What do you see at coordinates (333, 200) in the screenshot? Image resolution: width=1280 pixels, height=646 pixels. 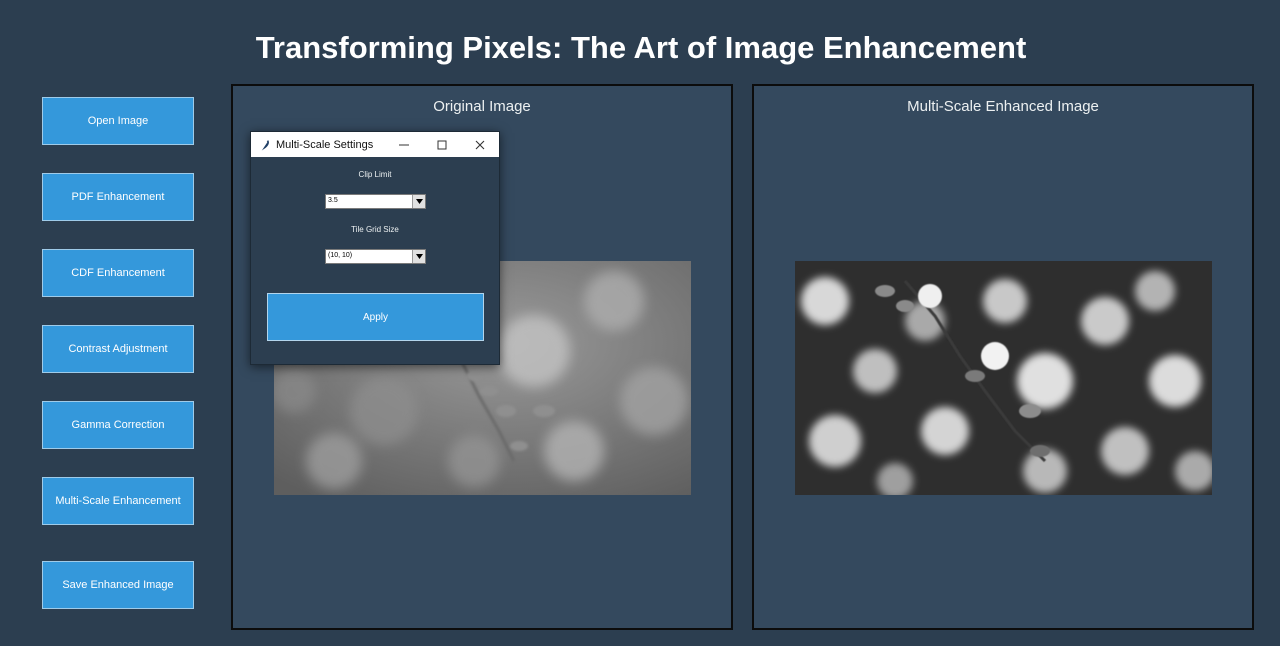 I see `clip-limit-value: 3.5` at bounding box center [333, 200].